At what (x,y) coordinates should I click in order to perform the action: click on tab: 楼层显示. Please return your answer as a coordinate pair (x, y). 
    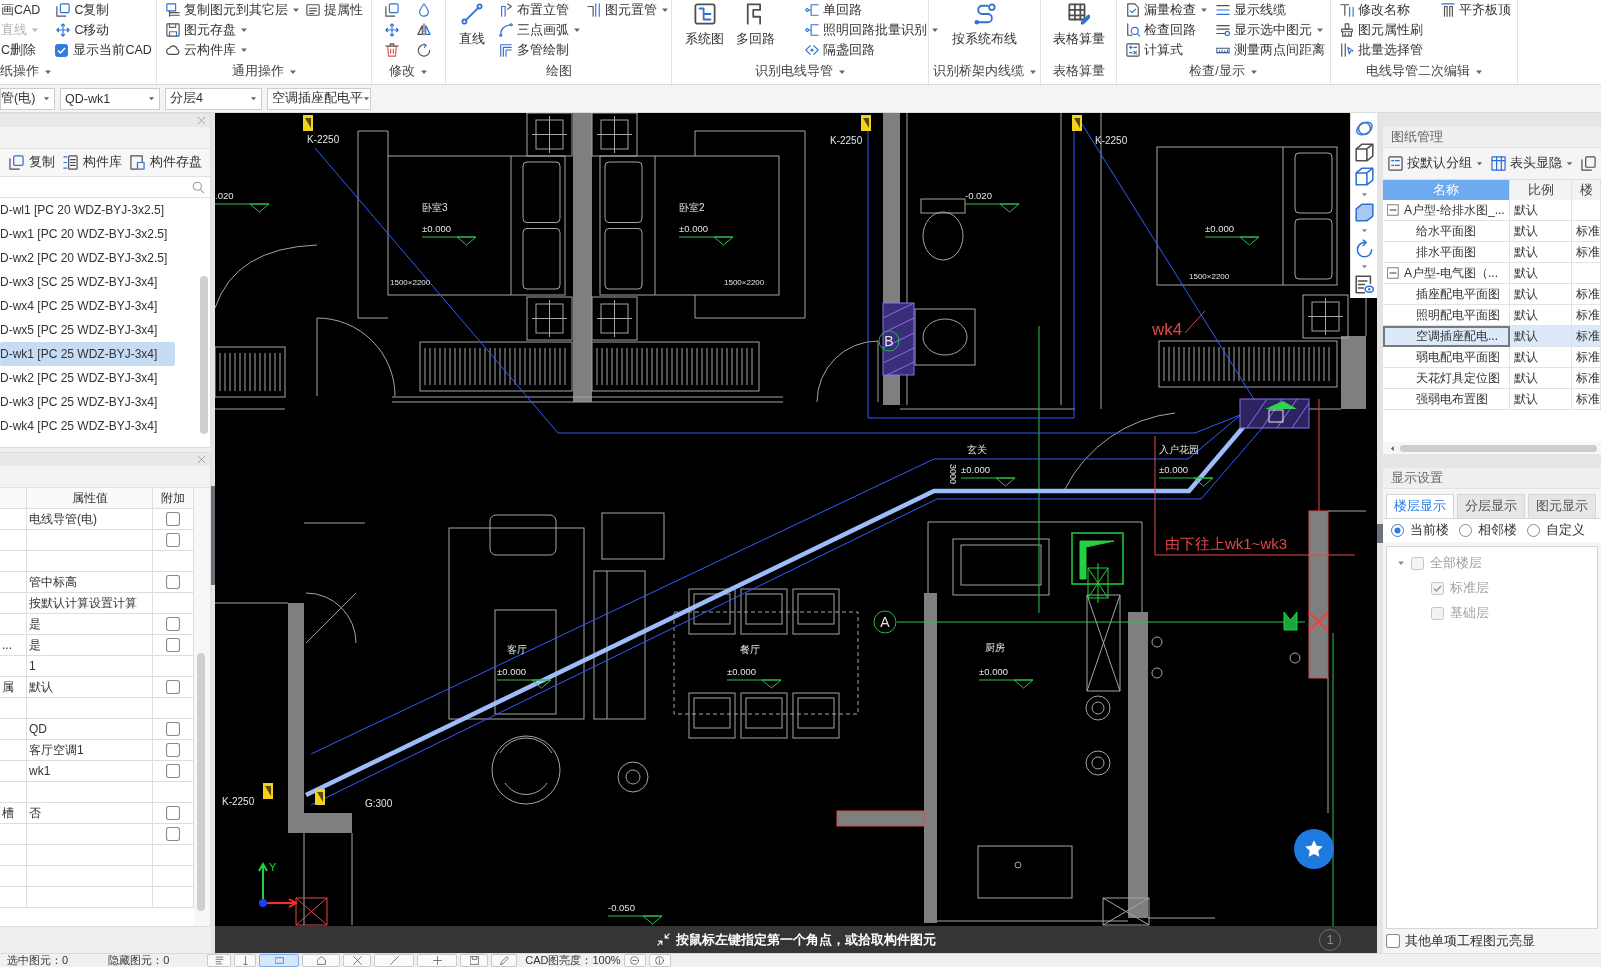
    Looking at the image, I should click on (1420, 506).